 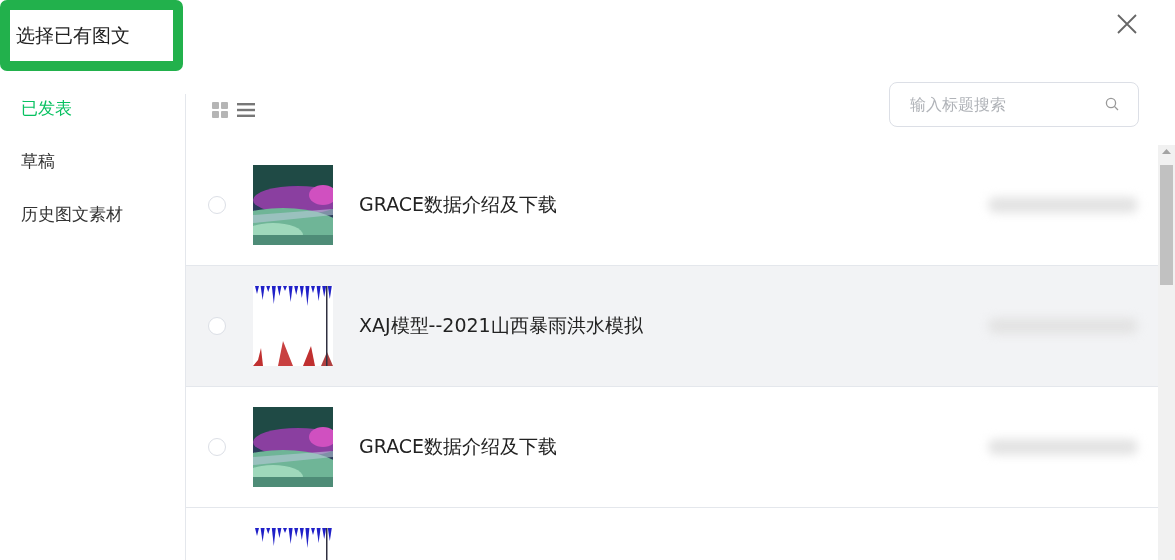 I want to click on close-icon, so click(x=1127, y=24).